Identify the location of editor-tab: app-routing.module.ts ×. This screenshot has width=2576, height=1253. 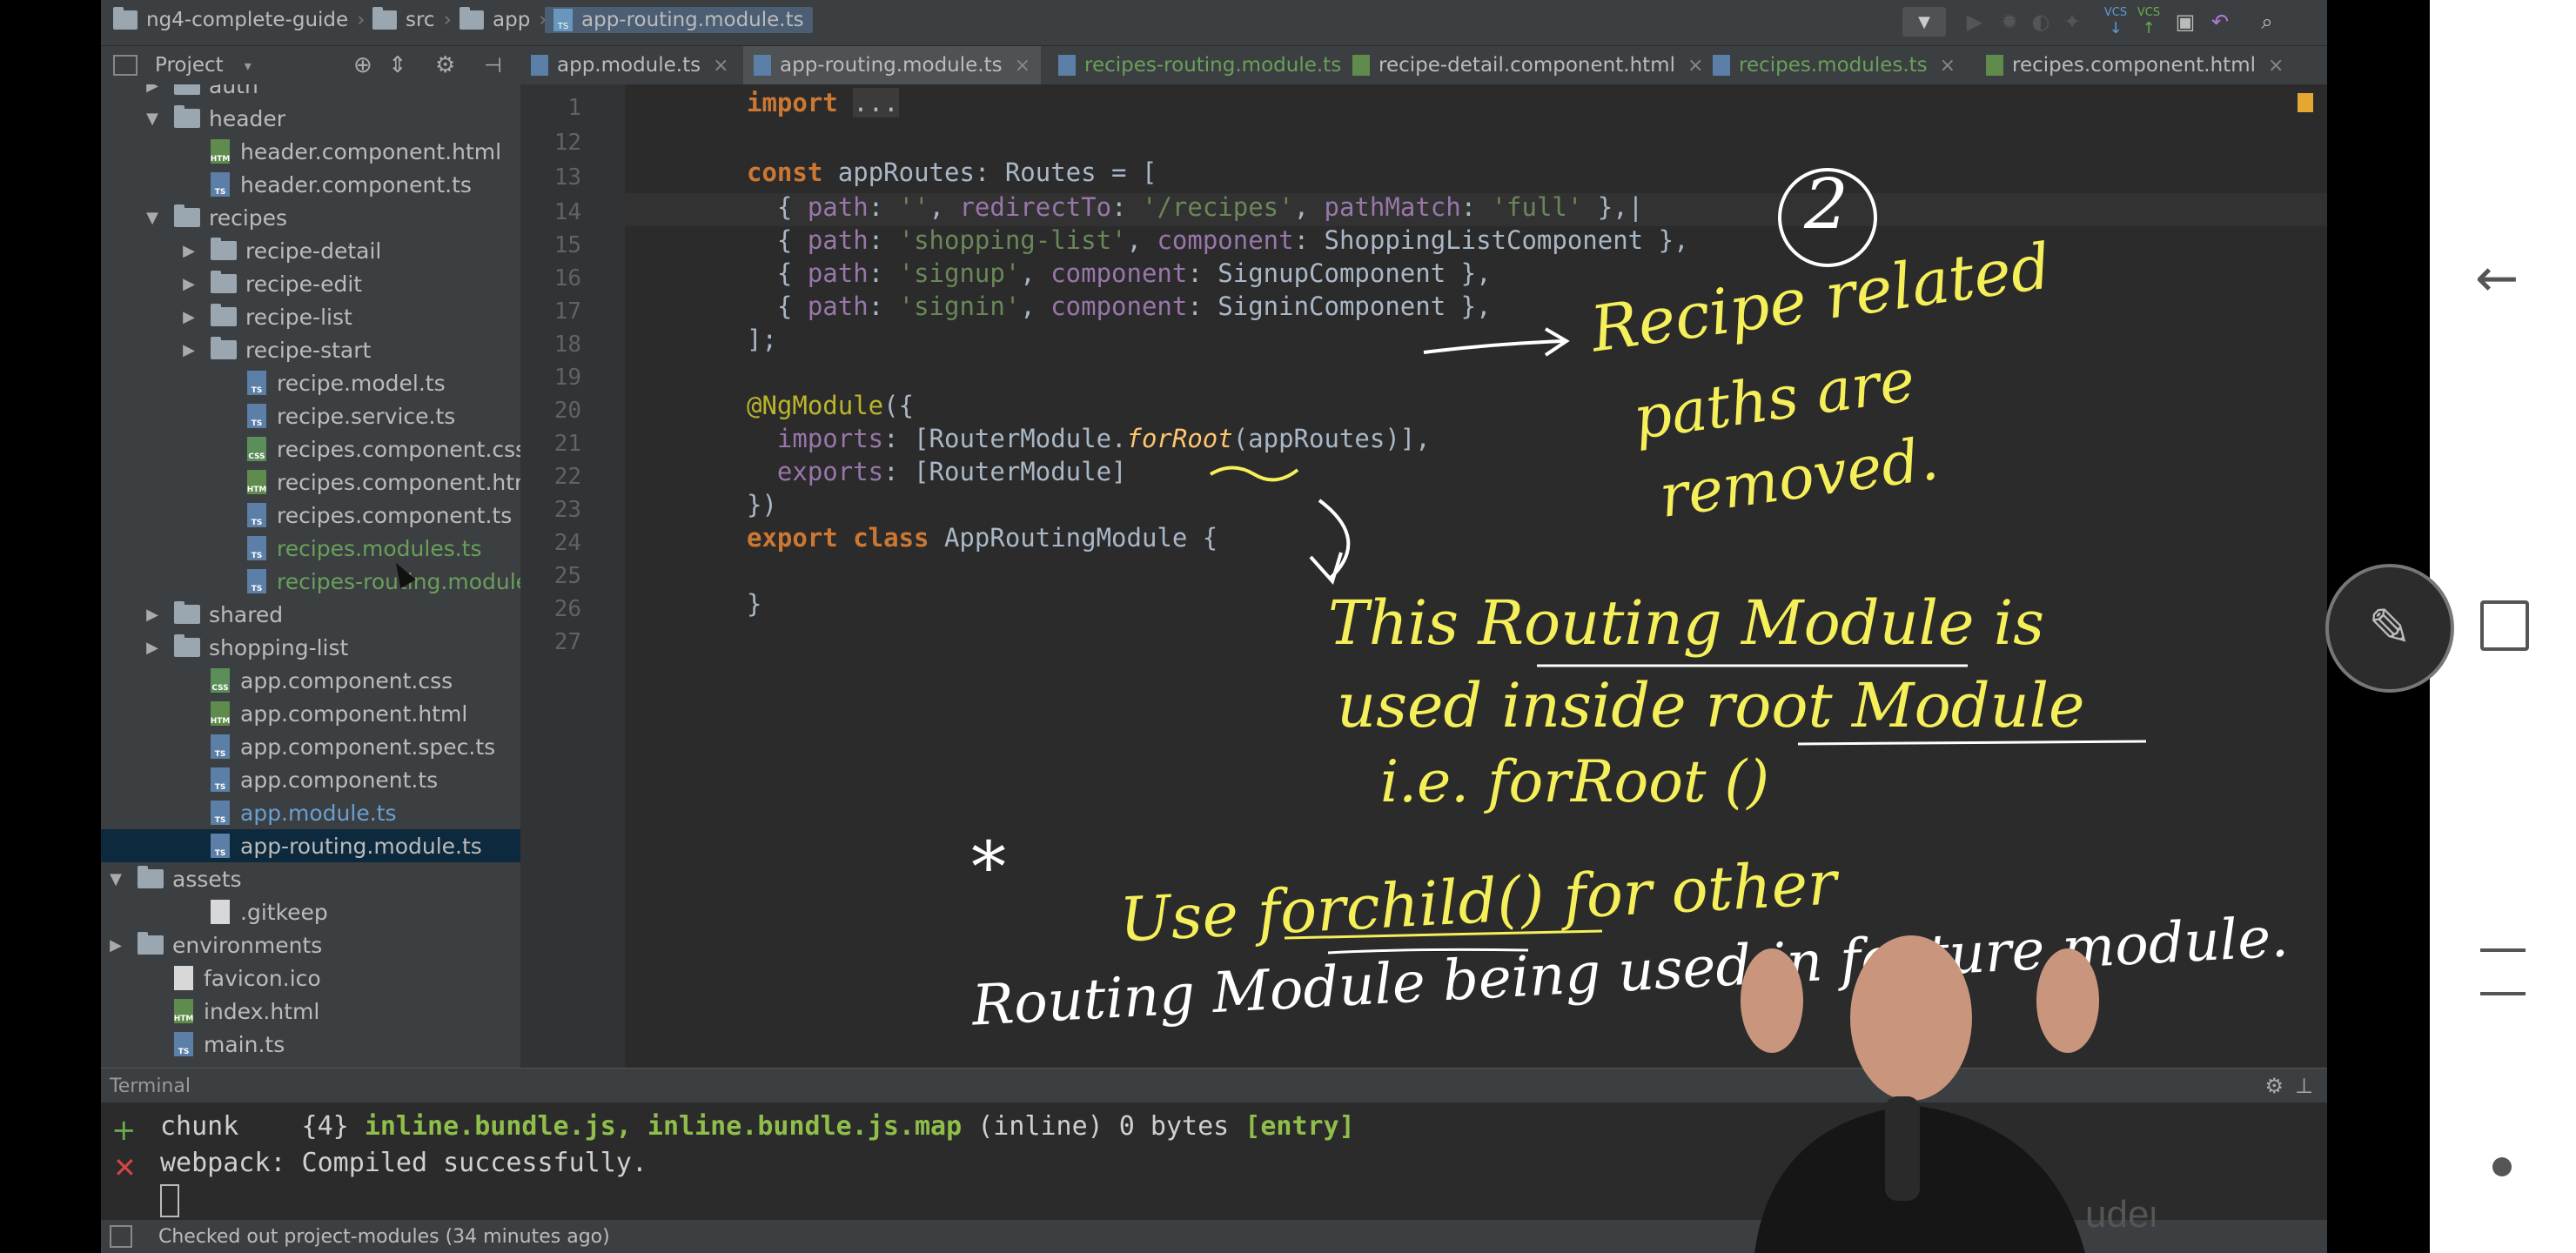
(892, 65).